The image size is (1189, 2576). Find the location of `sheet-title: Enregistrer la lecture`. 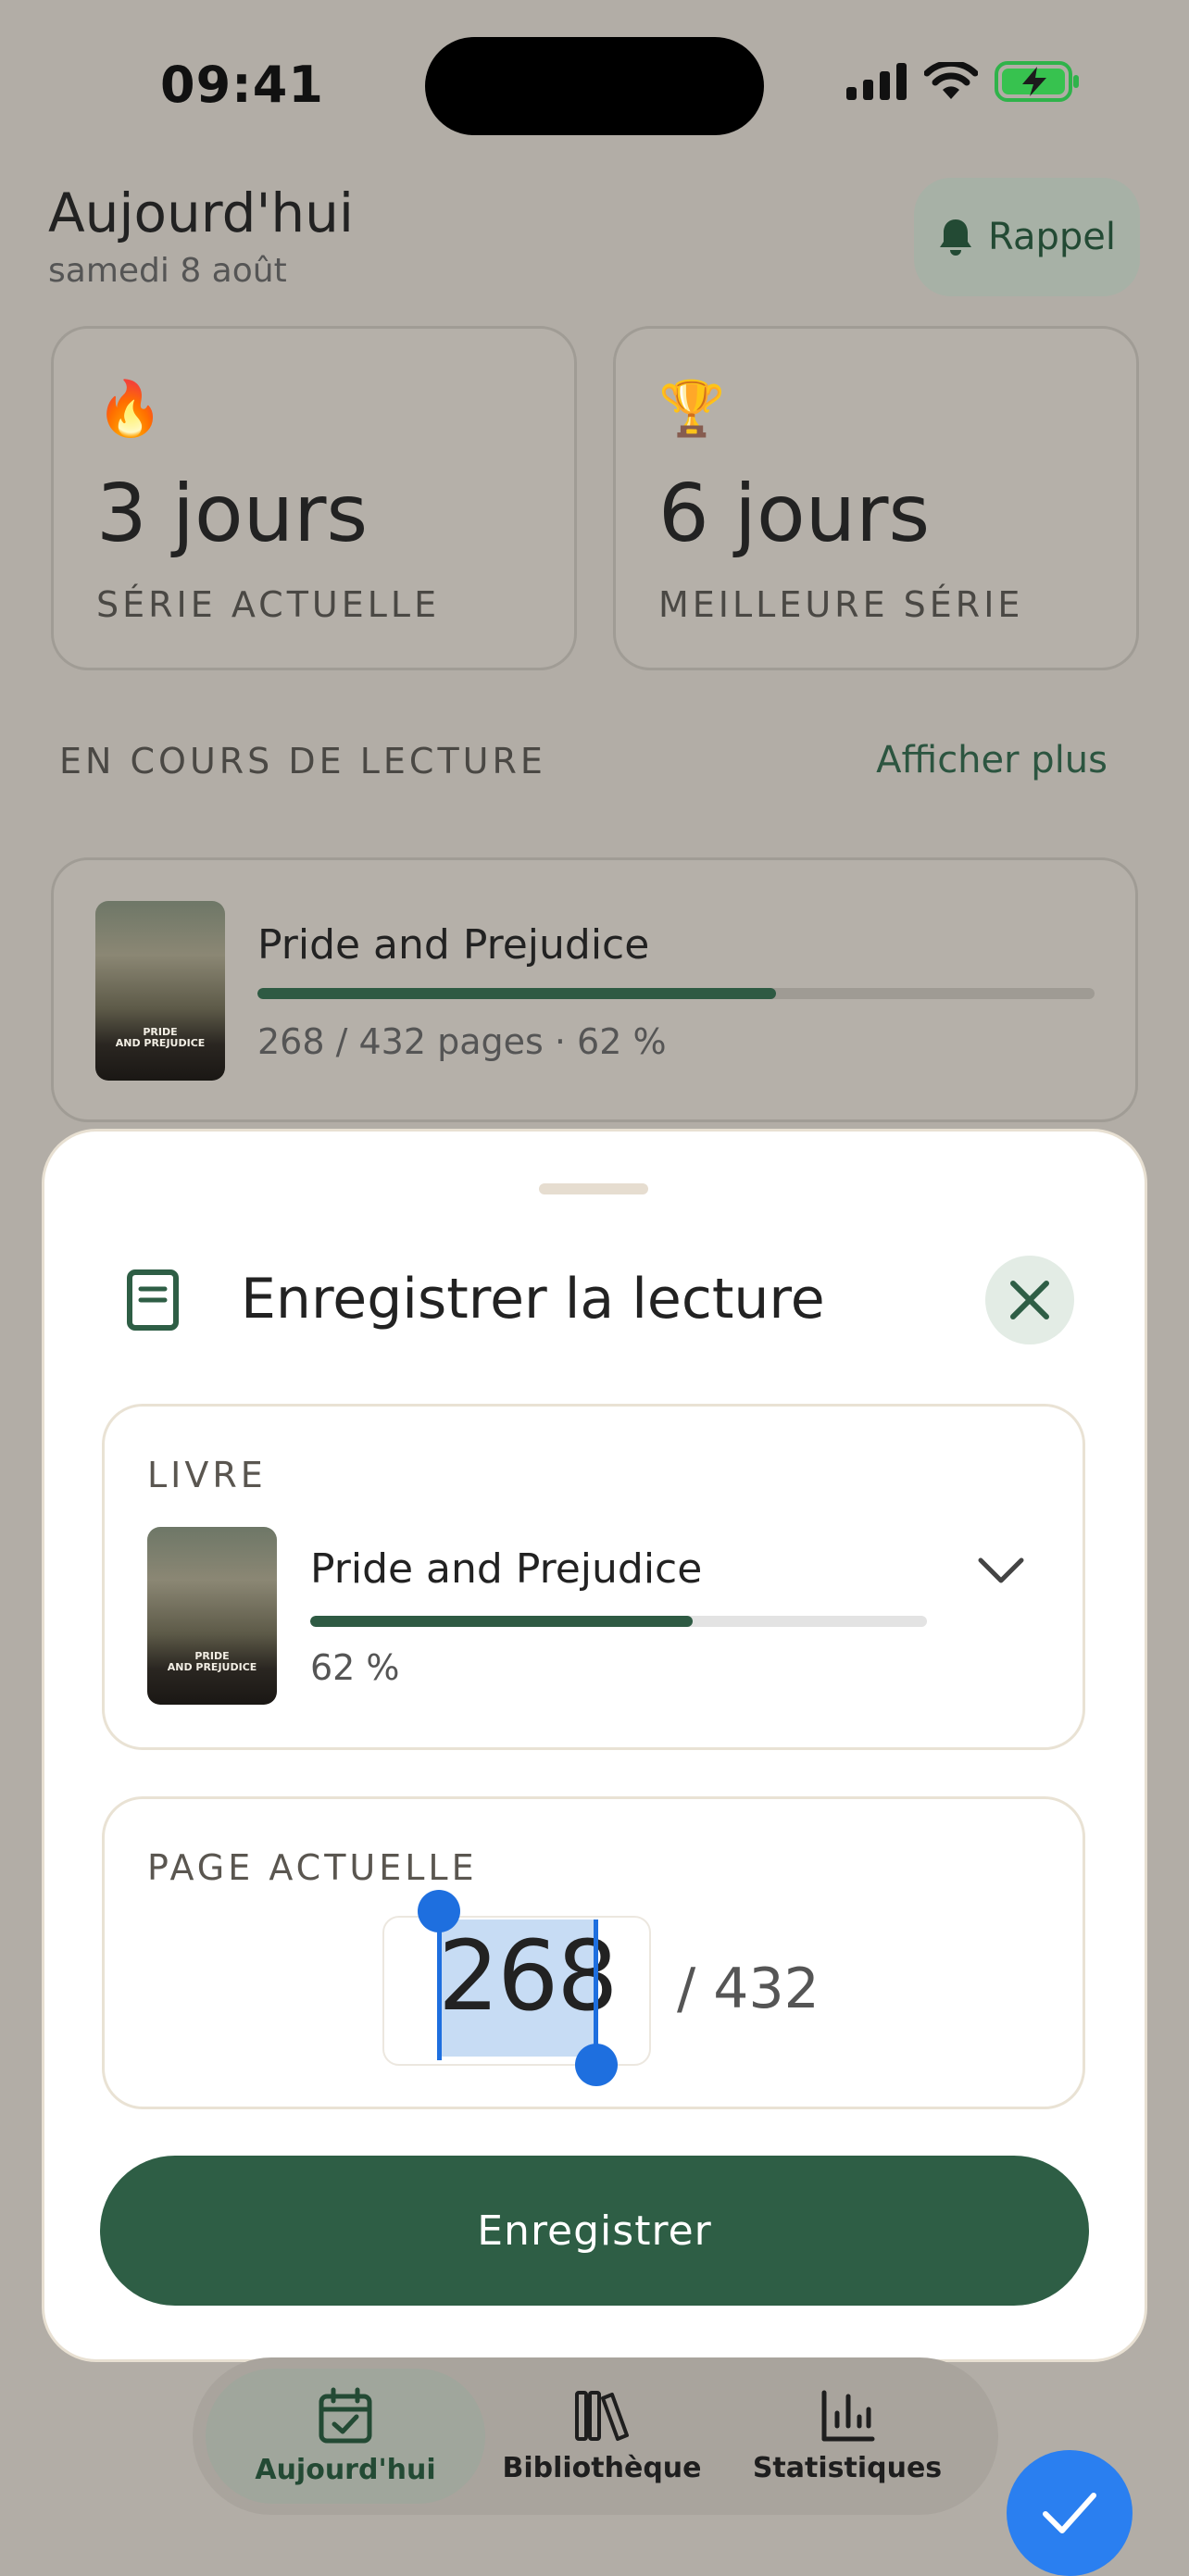

sheet-title: Enregistrer la lecture is located at coordinates (533, 1299).